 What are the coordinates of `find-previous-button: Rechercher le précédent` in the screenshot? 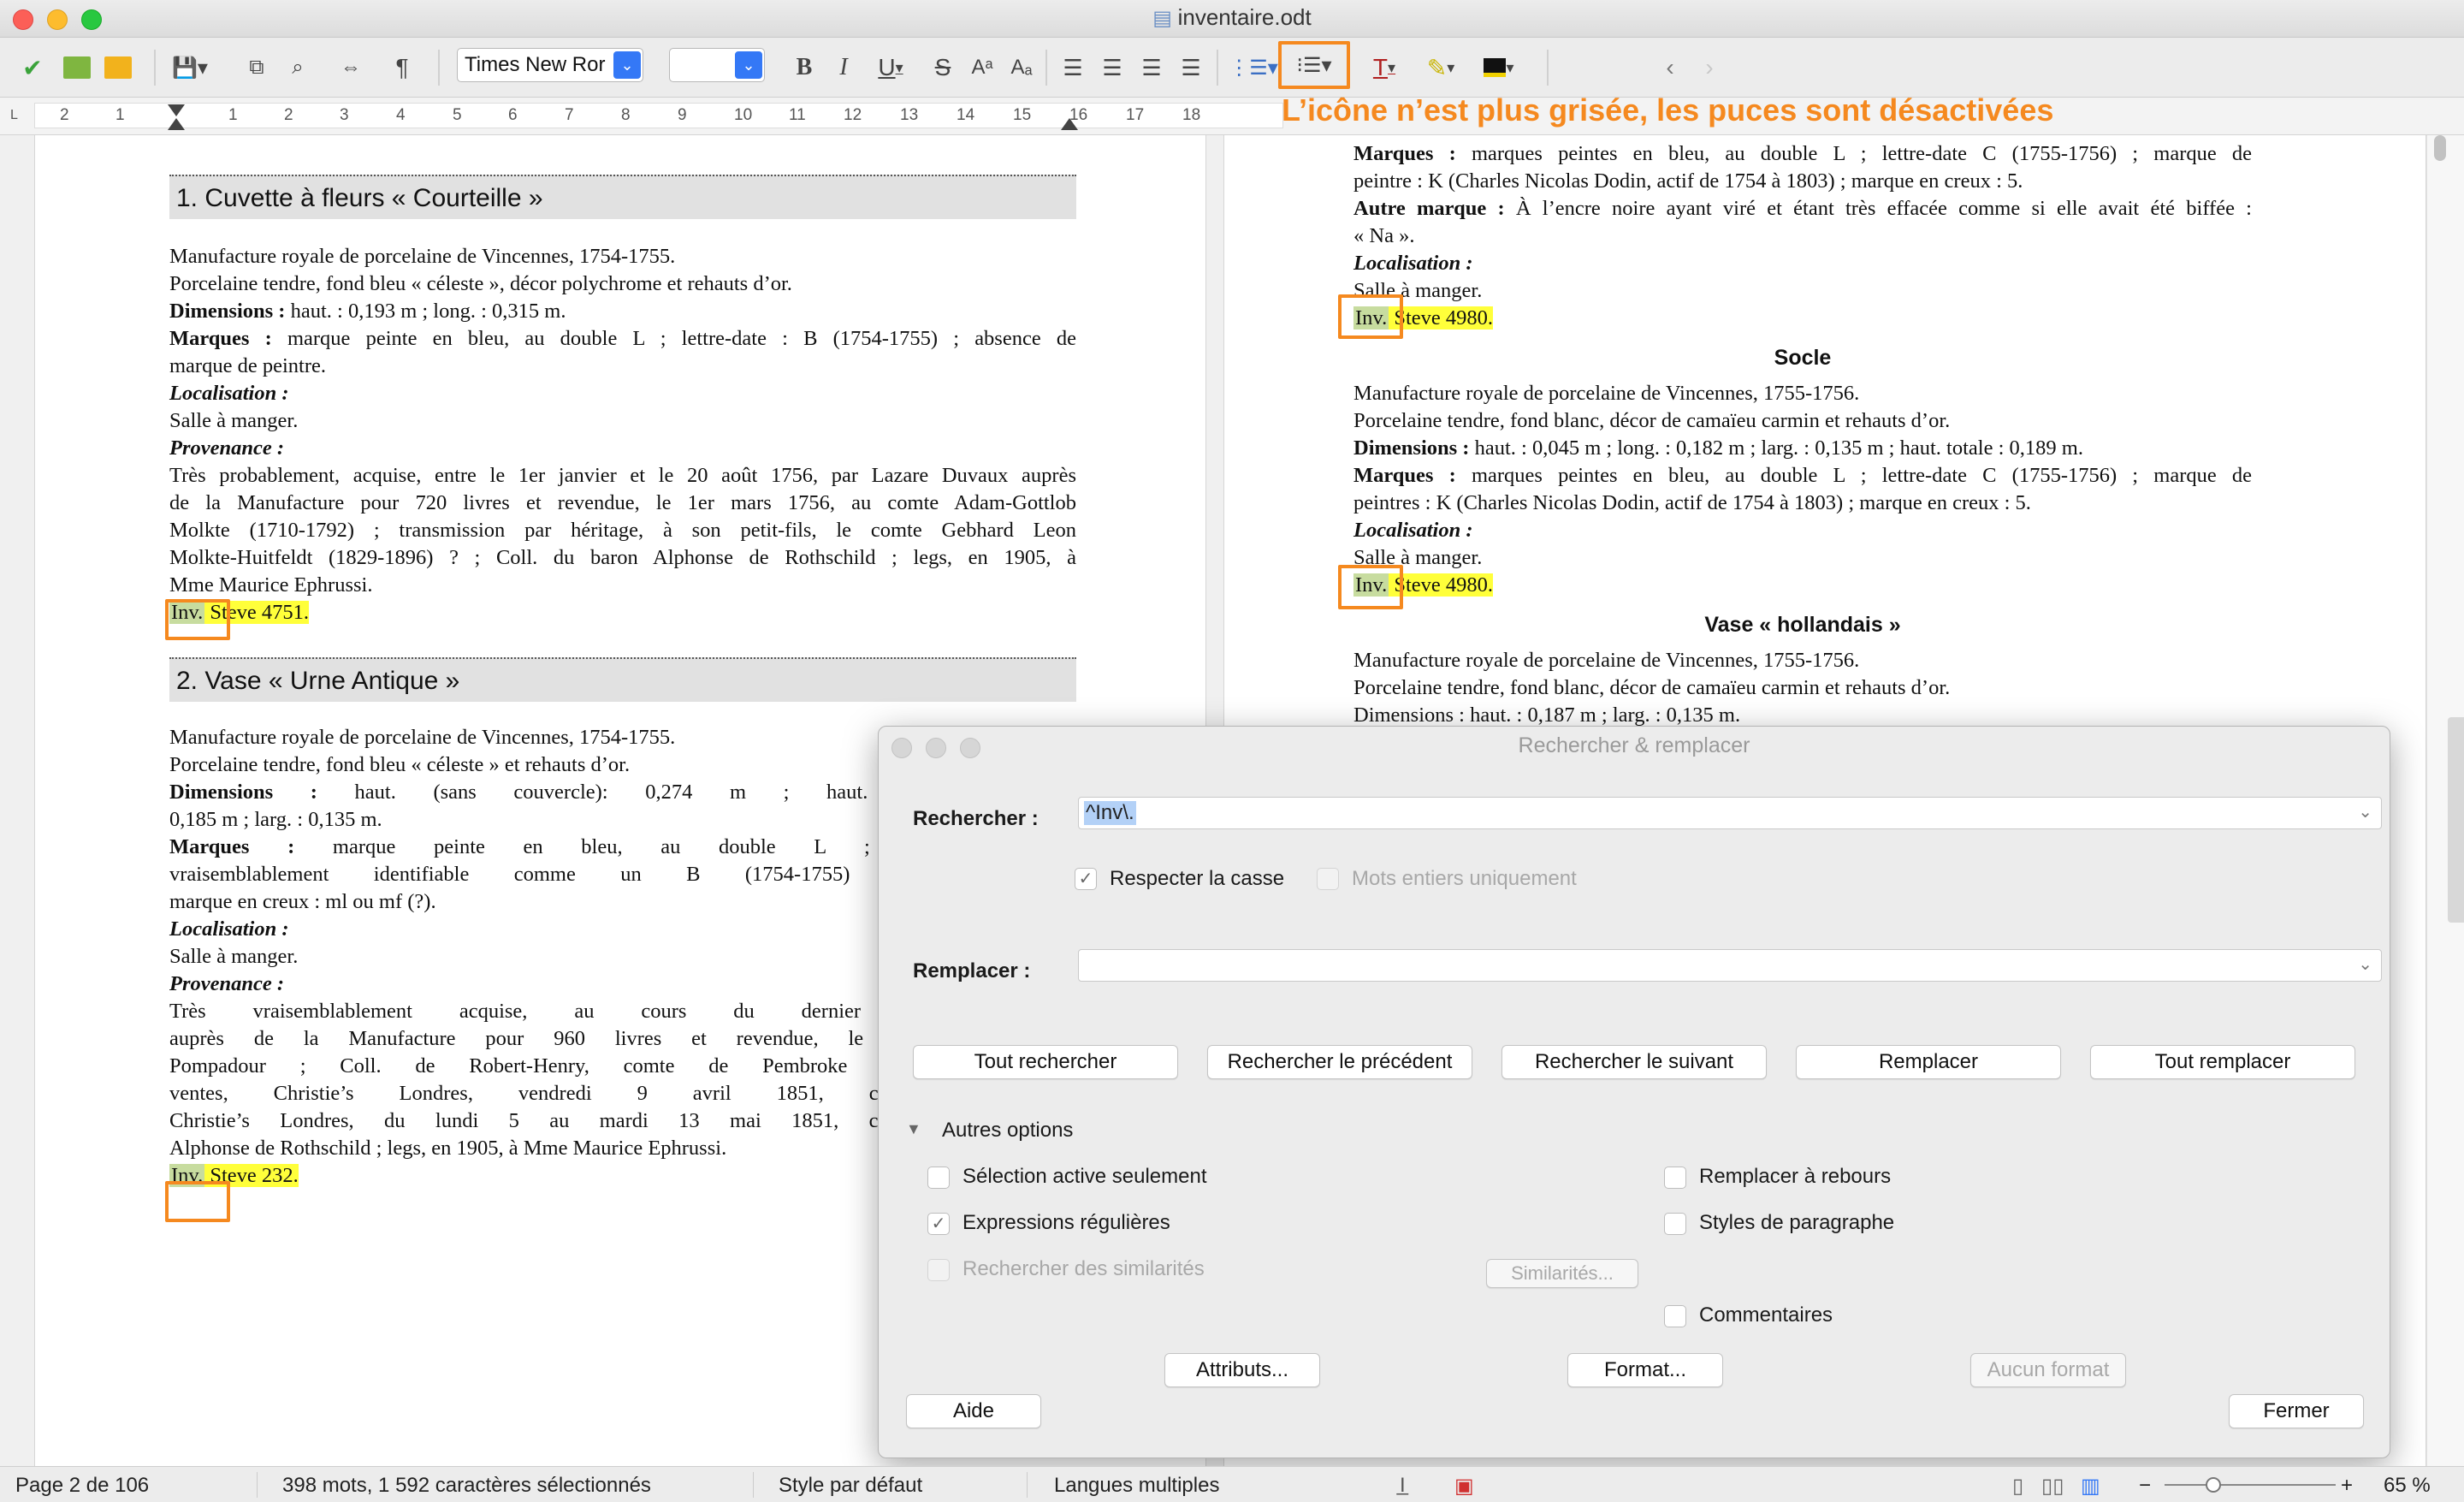 It's located at (1339, 1062).